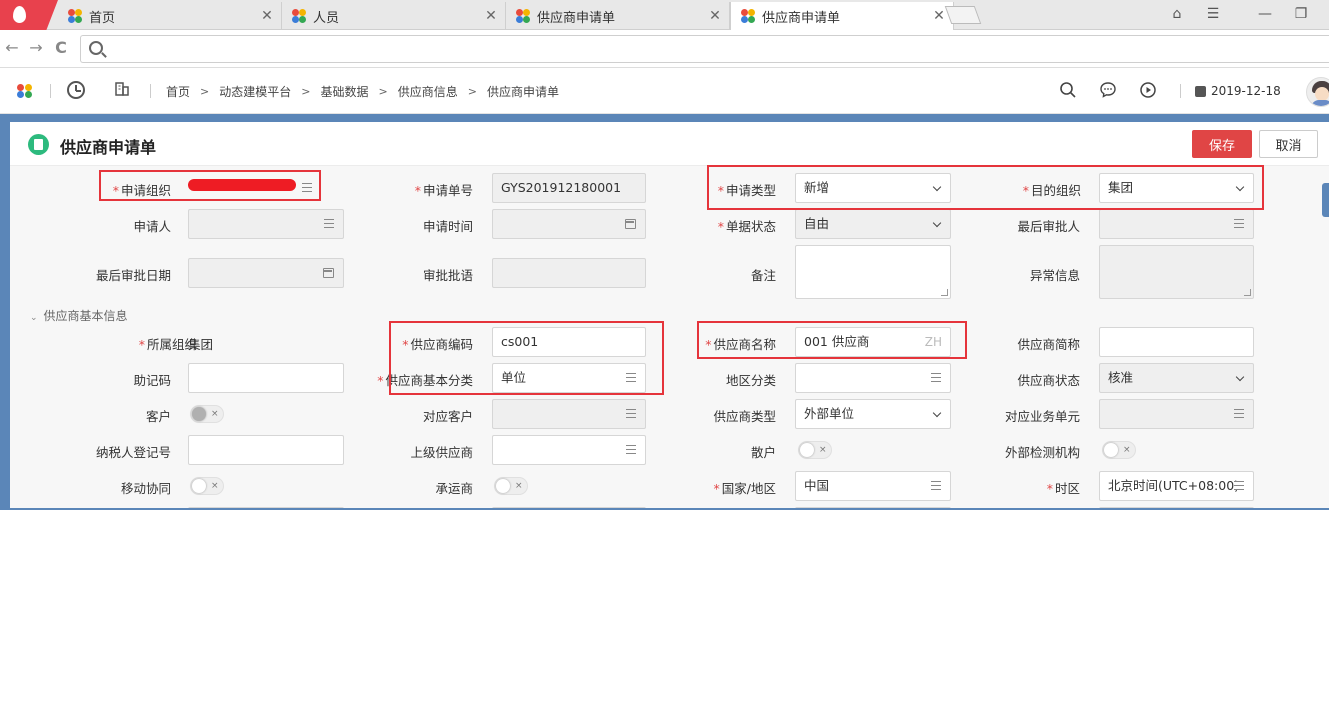 This screenshot has height=712, width=1329. What do you see at coordinates (170, 16) in the screenshot?
I see `tab-home: 首页 ✕` at bounding box center [170, 16].